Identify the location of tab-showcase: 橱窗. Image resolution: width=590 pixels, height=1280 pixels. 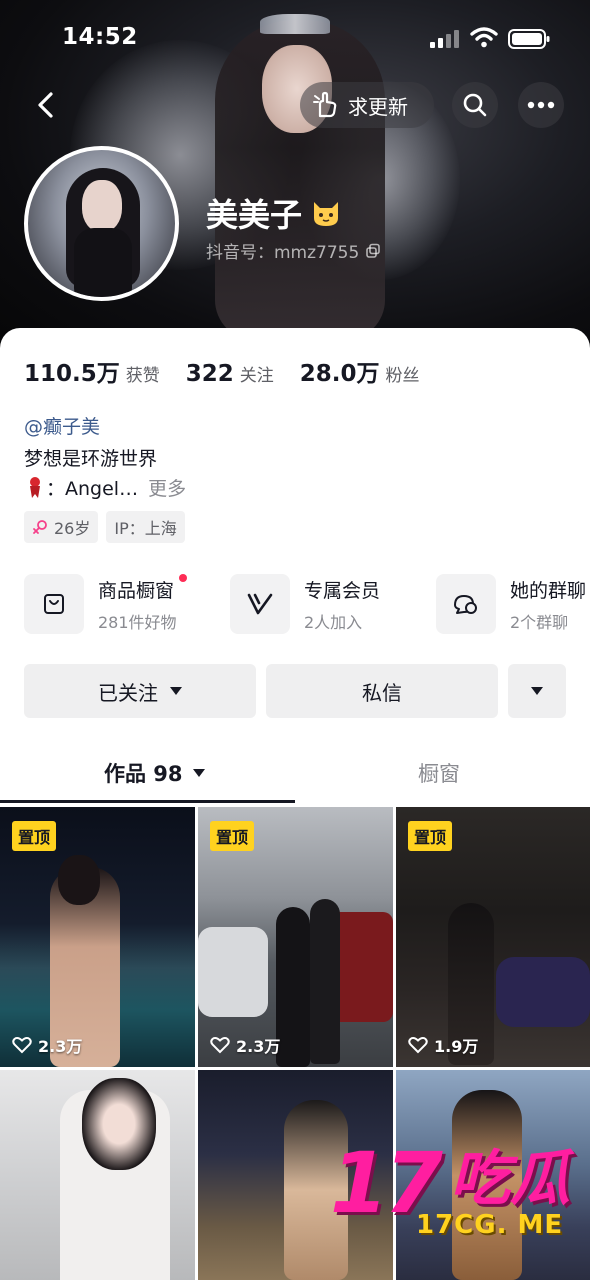
(439, 773).